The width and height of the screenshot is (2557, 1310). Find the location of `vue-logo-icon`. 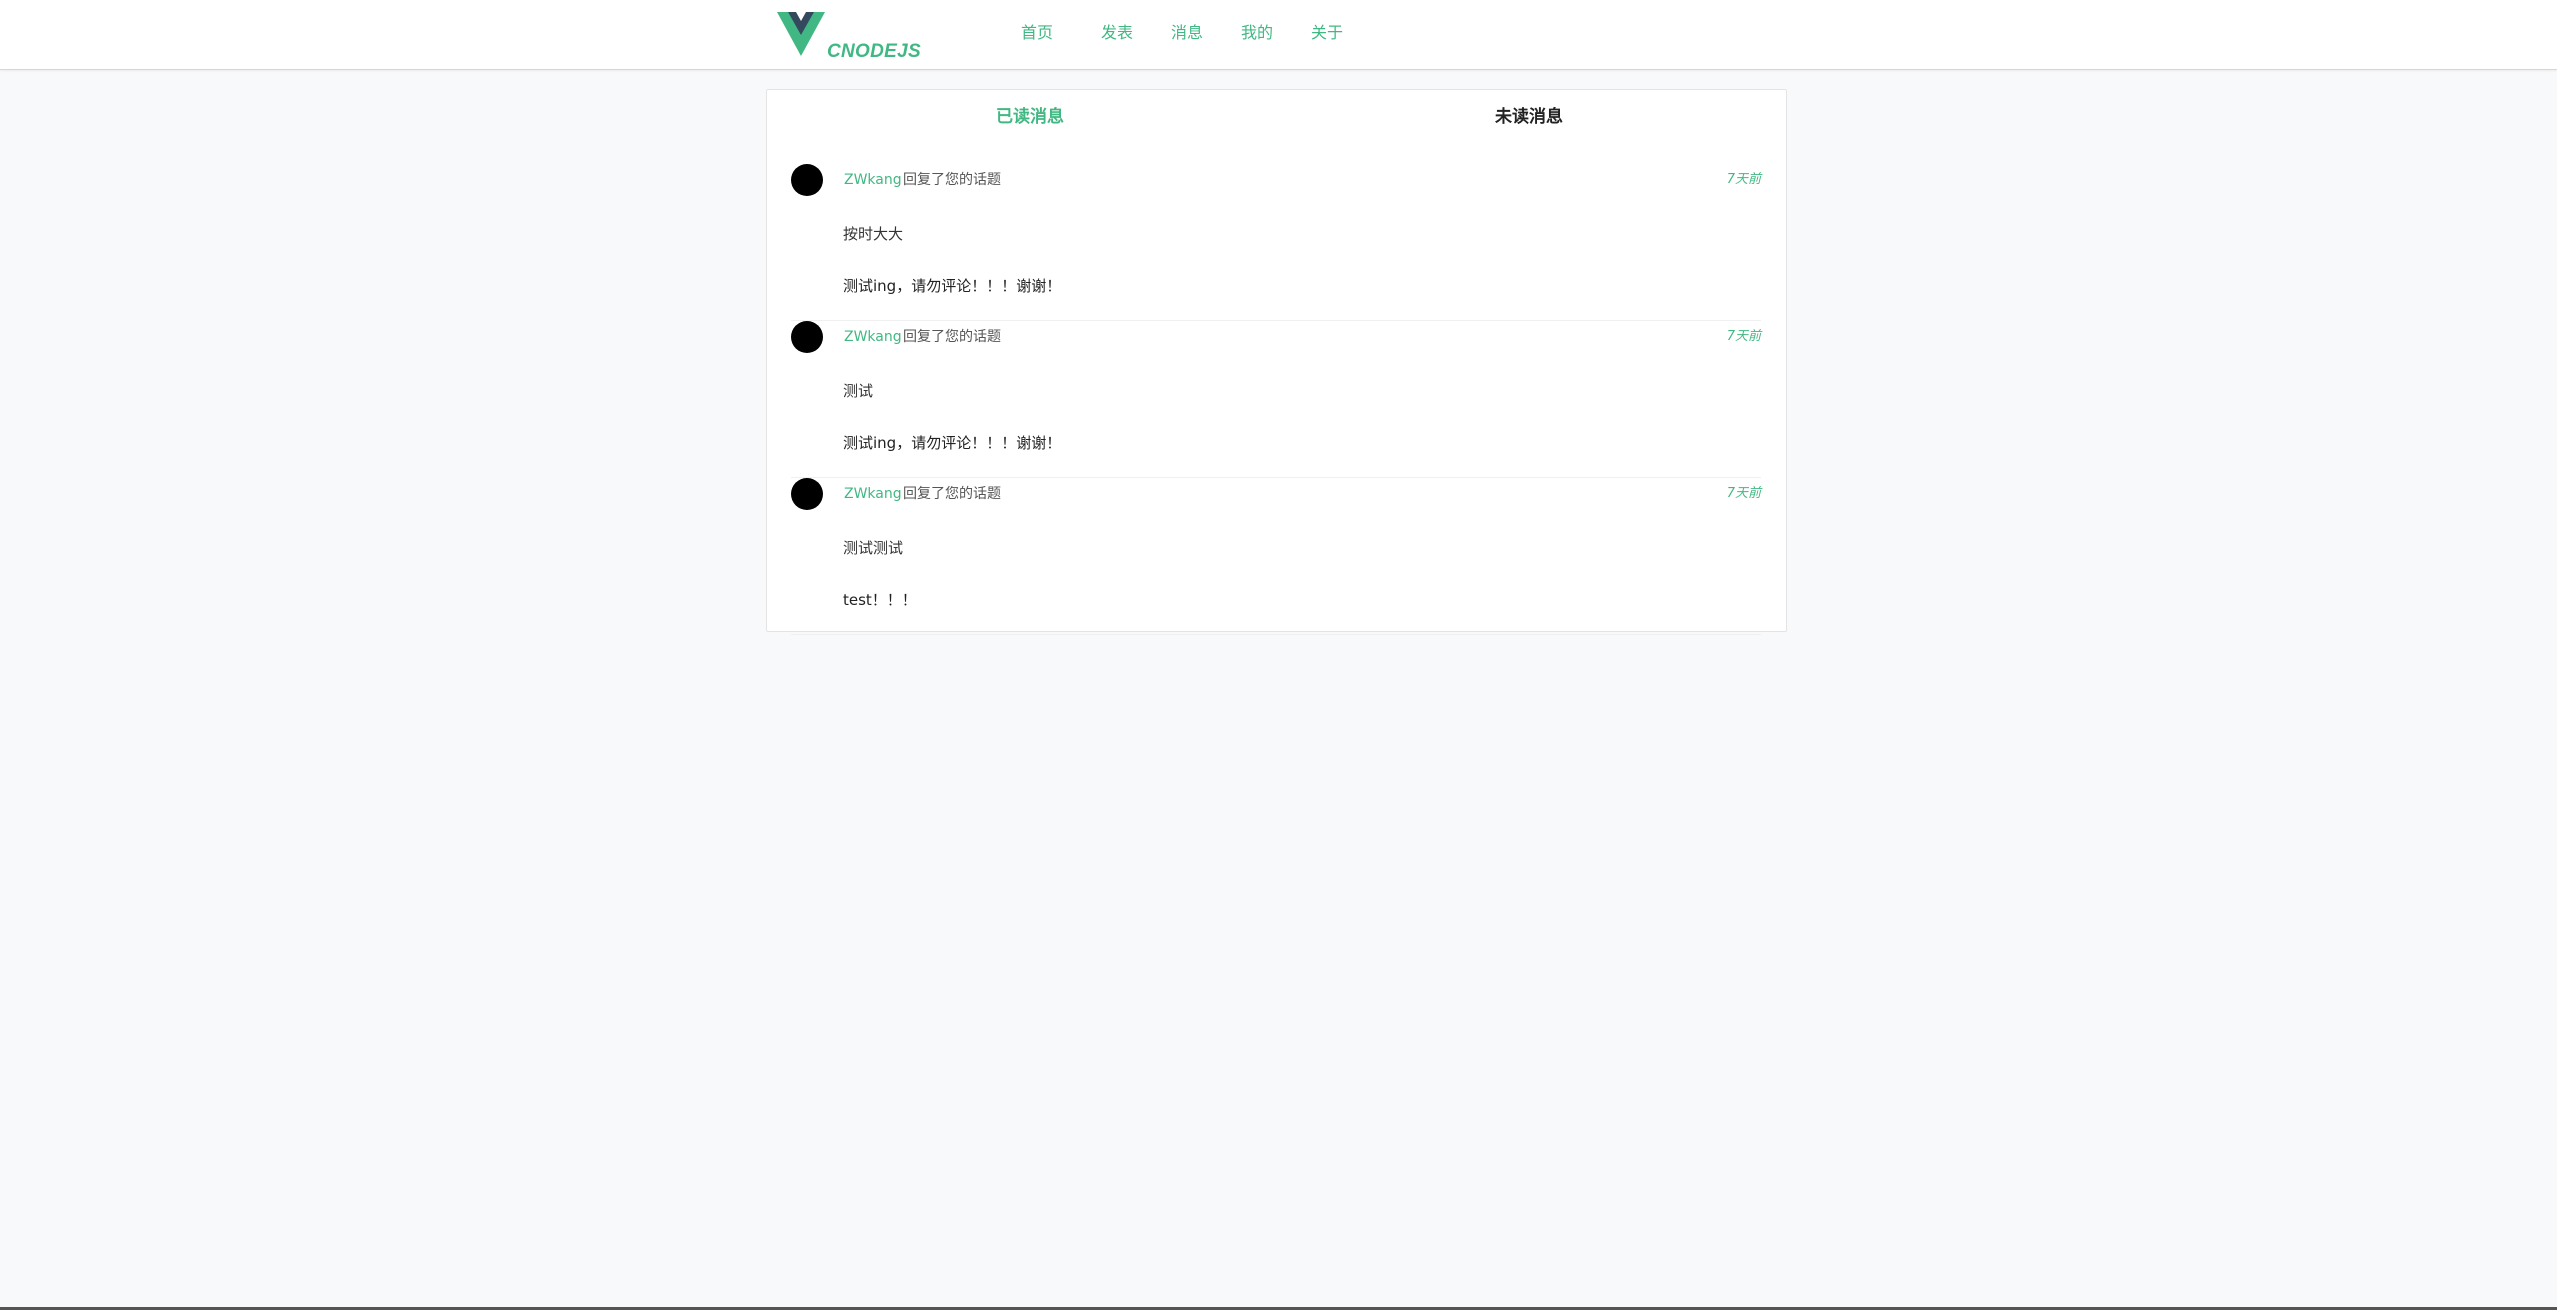

vue-logo-icon is located at coordinates (801, 34).